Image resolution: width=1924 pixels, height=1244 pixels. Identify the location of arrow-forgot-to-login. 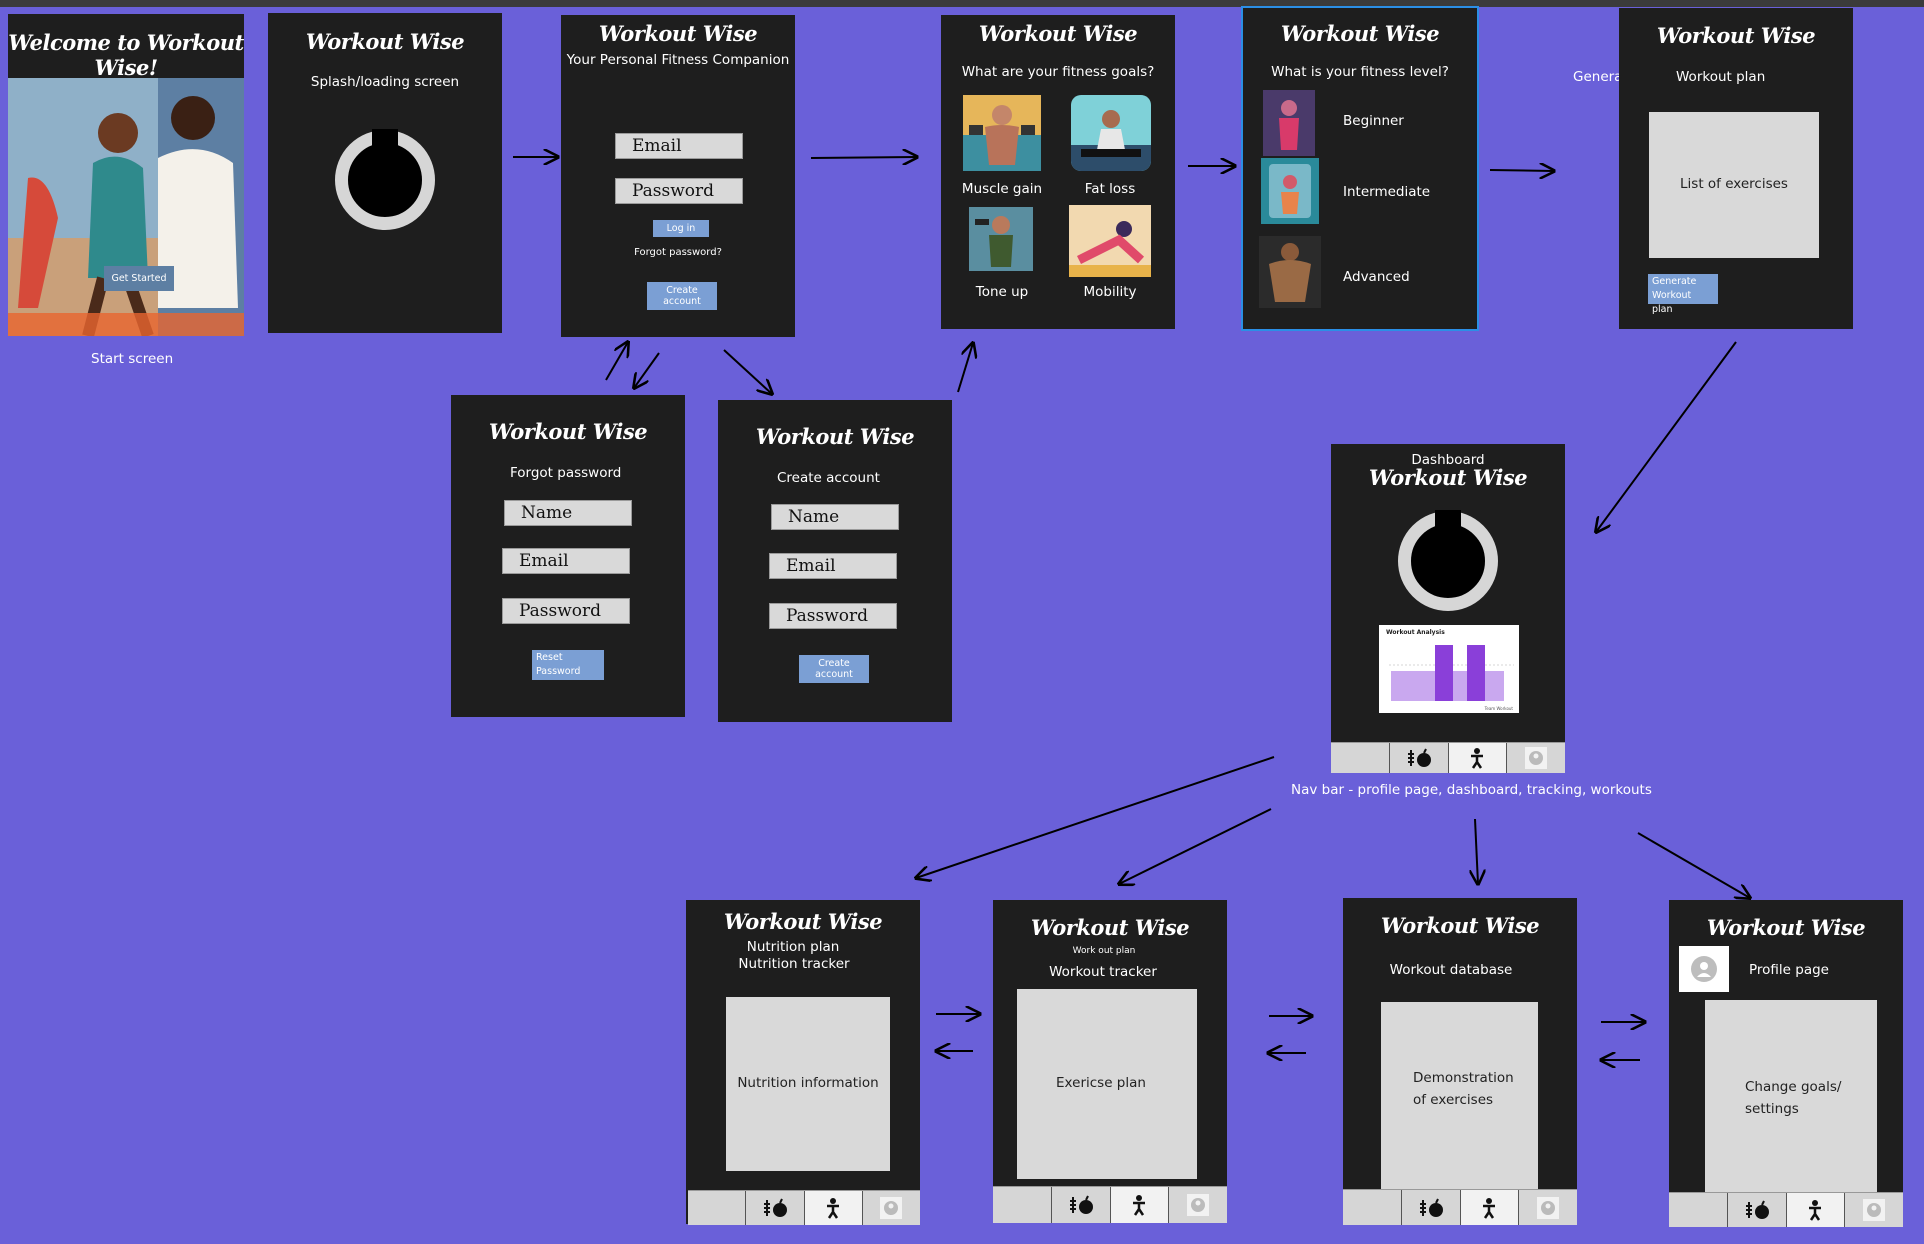
(616, 361).